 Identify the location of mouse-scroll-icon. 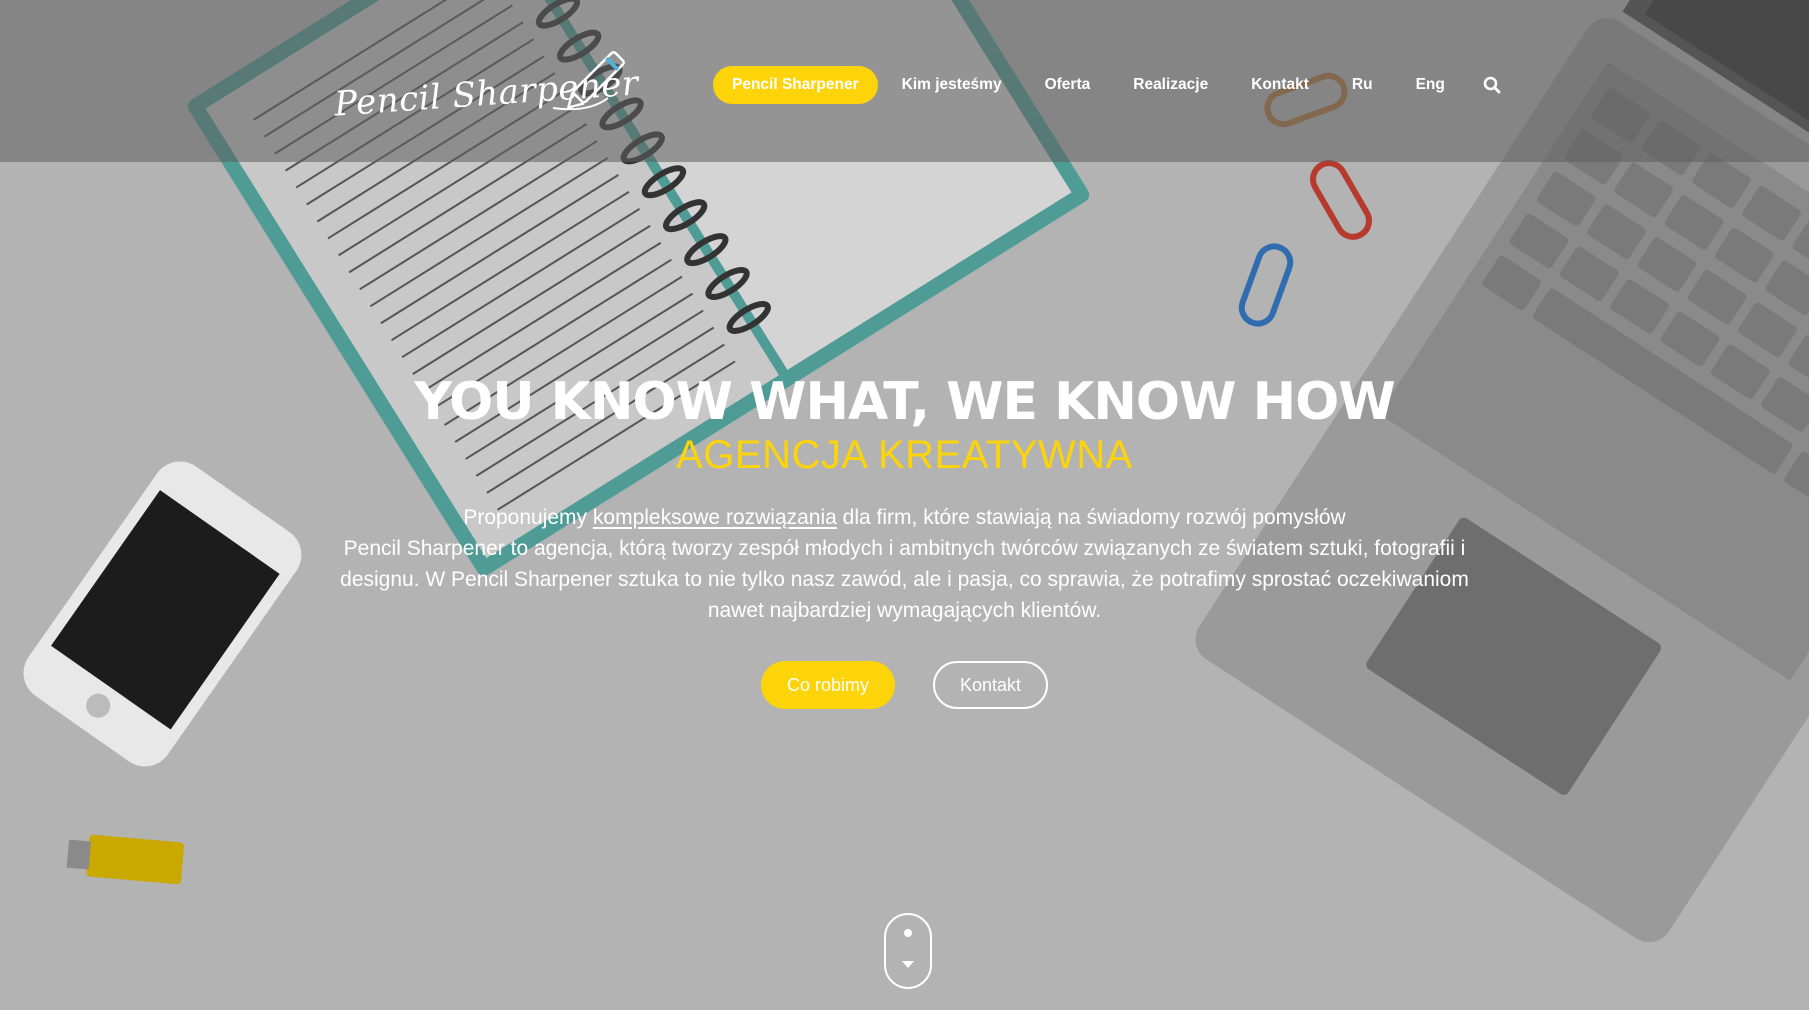
(908, 951).